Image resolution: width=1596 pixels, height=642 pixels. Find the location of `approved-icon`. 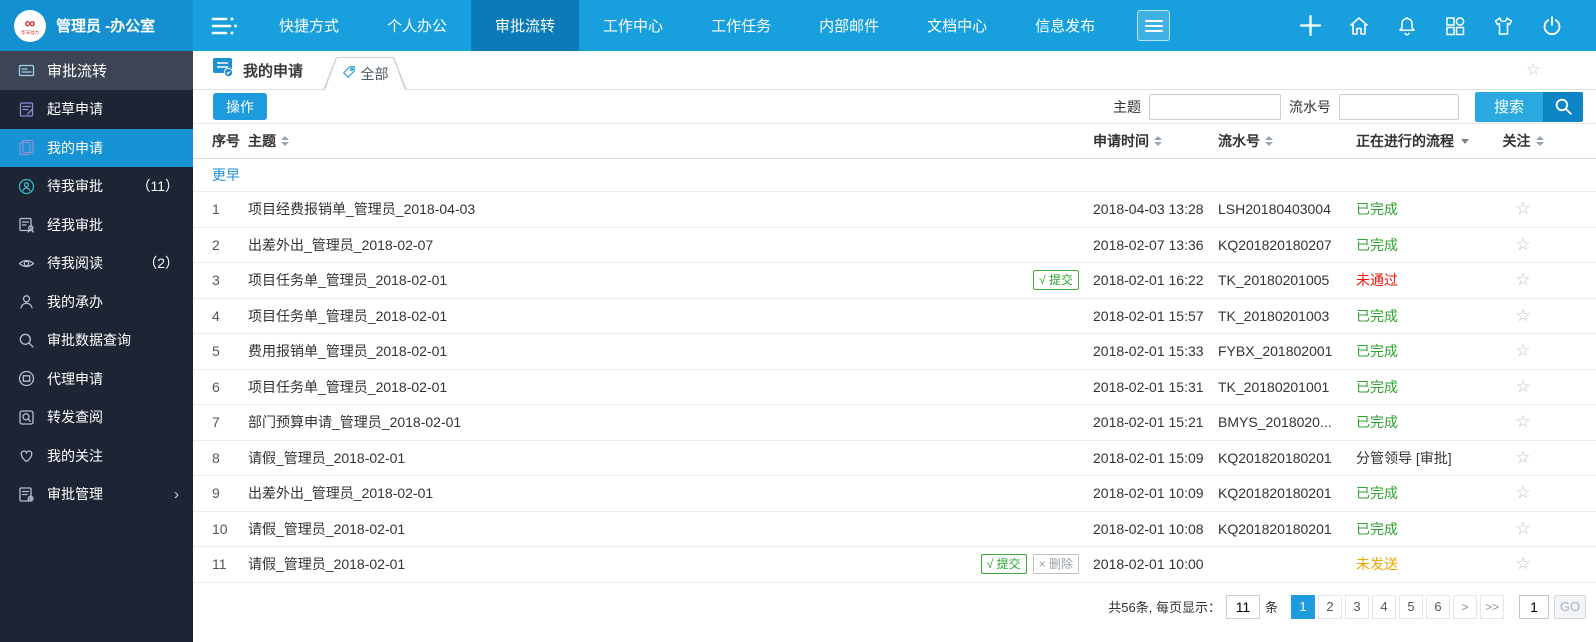

approved-icon is located at coordinates (26, 224).